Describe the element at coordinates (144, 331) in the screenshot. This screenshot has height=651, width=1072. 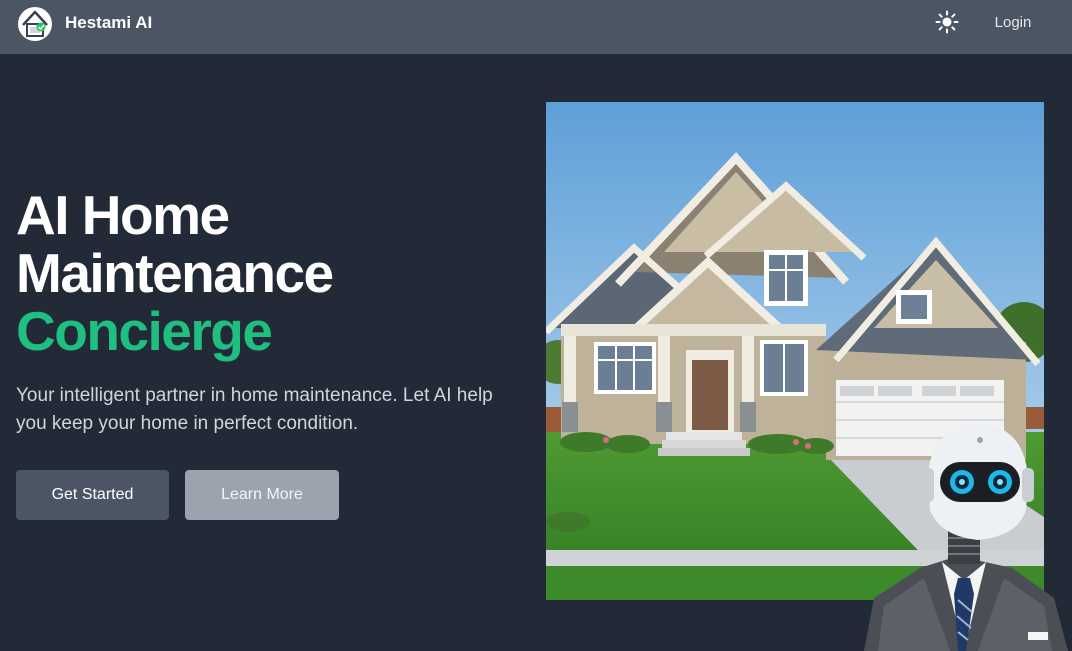
I see `hero-title-accent: Concierge` at that location.